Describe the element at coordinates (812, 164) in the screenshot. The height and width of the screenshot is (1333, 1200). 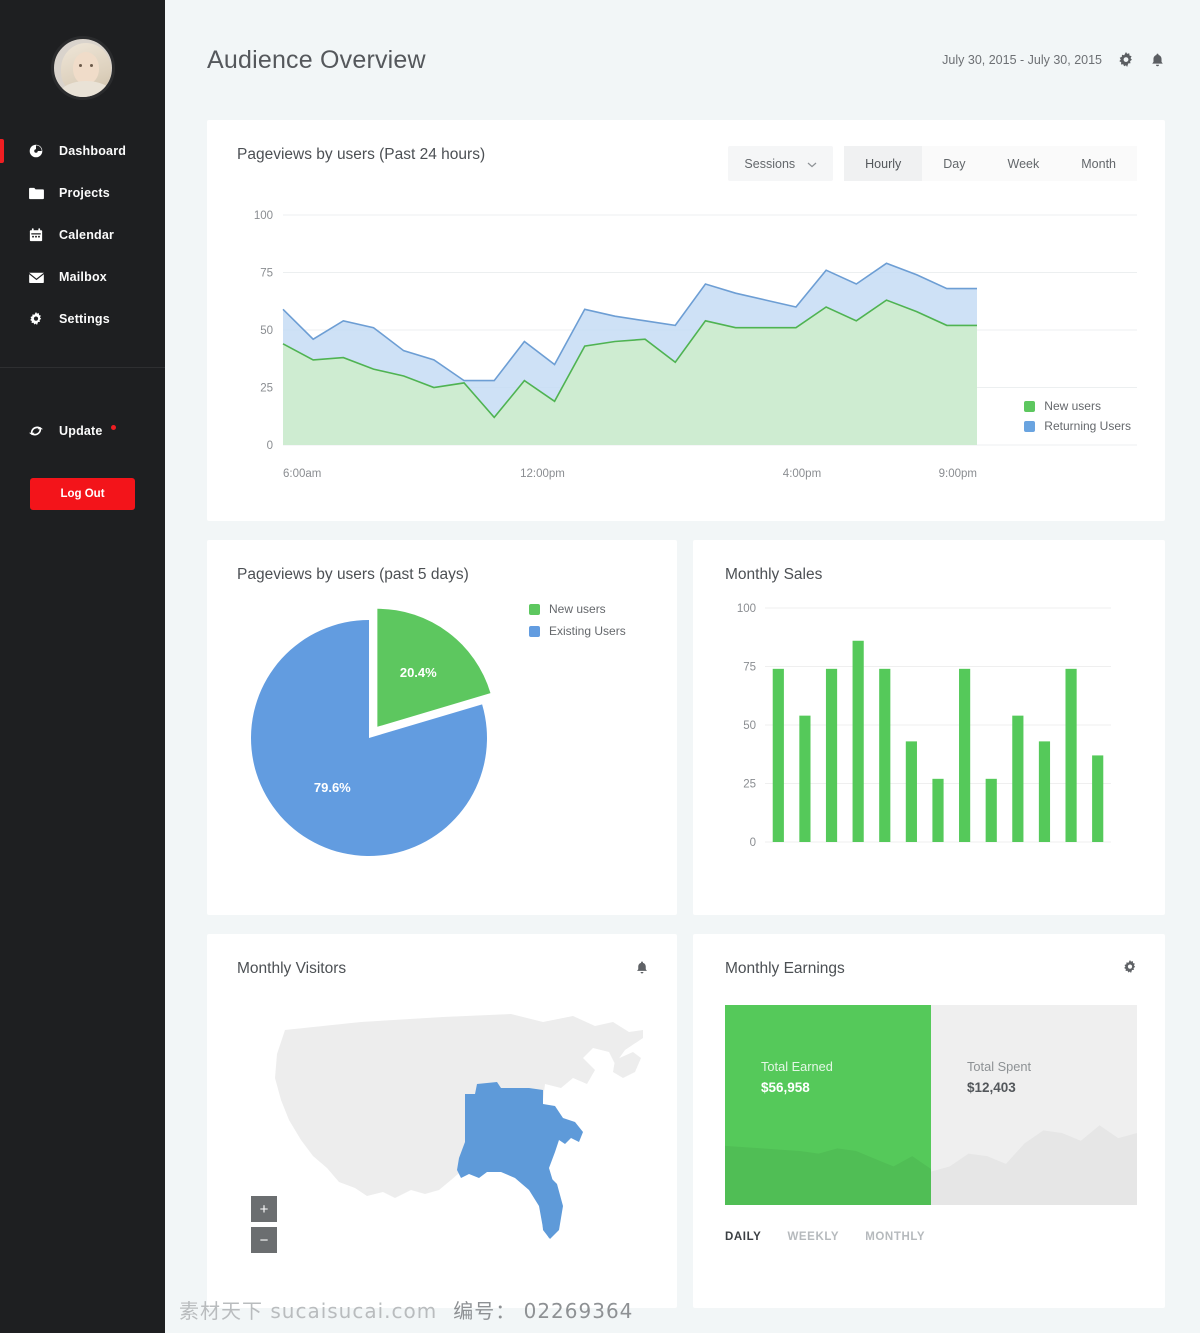
I see `chevron-down-icon` at that location.